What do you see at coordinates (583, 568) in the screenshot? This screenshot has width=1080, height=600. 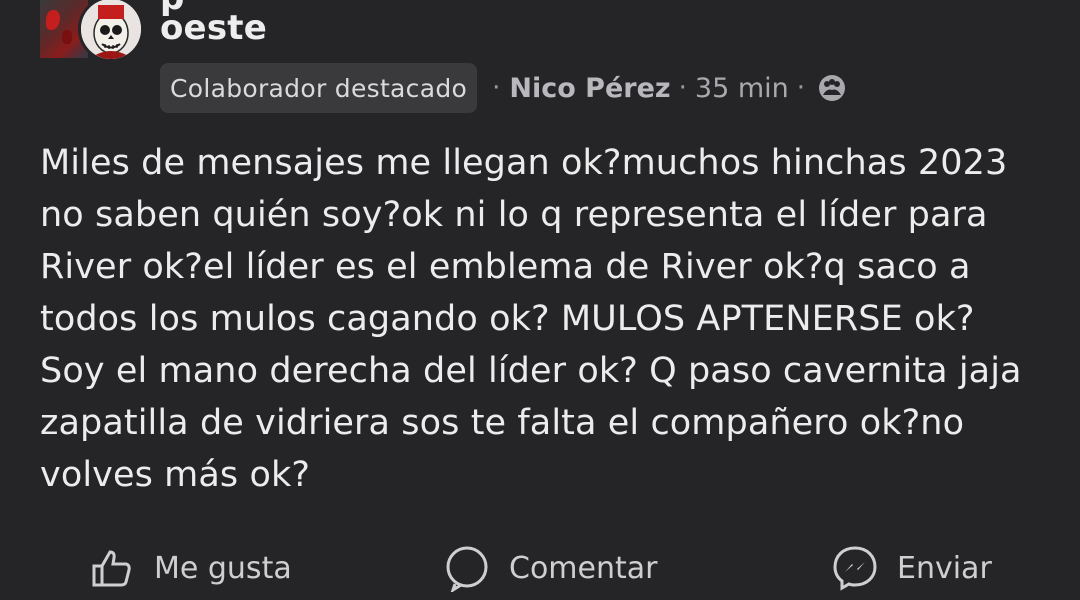 I see `comment-label: Comentar` at bounding box center [583, 568].